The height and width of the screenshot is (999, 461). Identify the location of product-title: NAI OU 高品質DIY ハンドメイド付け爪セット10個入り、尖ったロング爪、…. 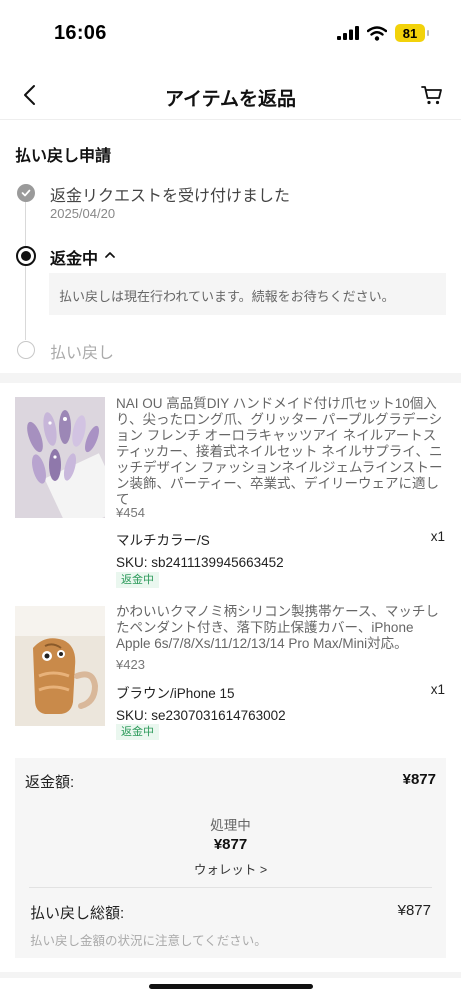
(281, 452).